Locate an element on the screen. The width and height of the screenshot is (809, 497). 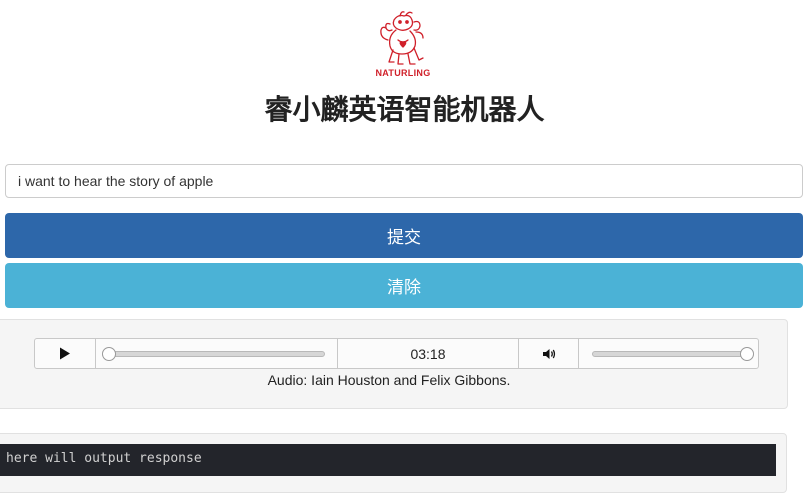
volume-button is located at coordinates (549, 353).